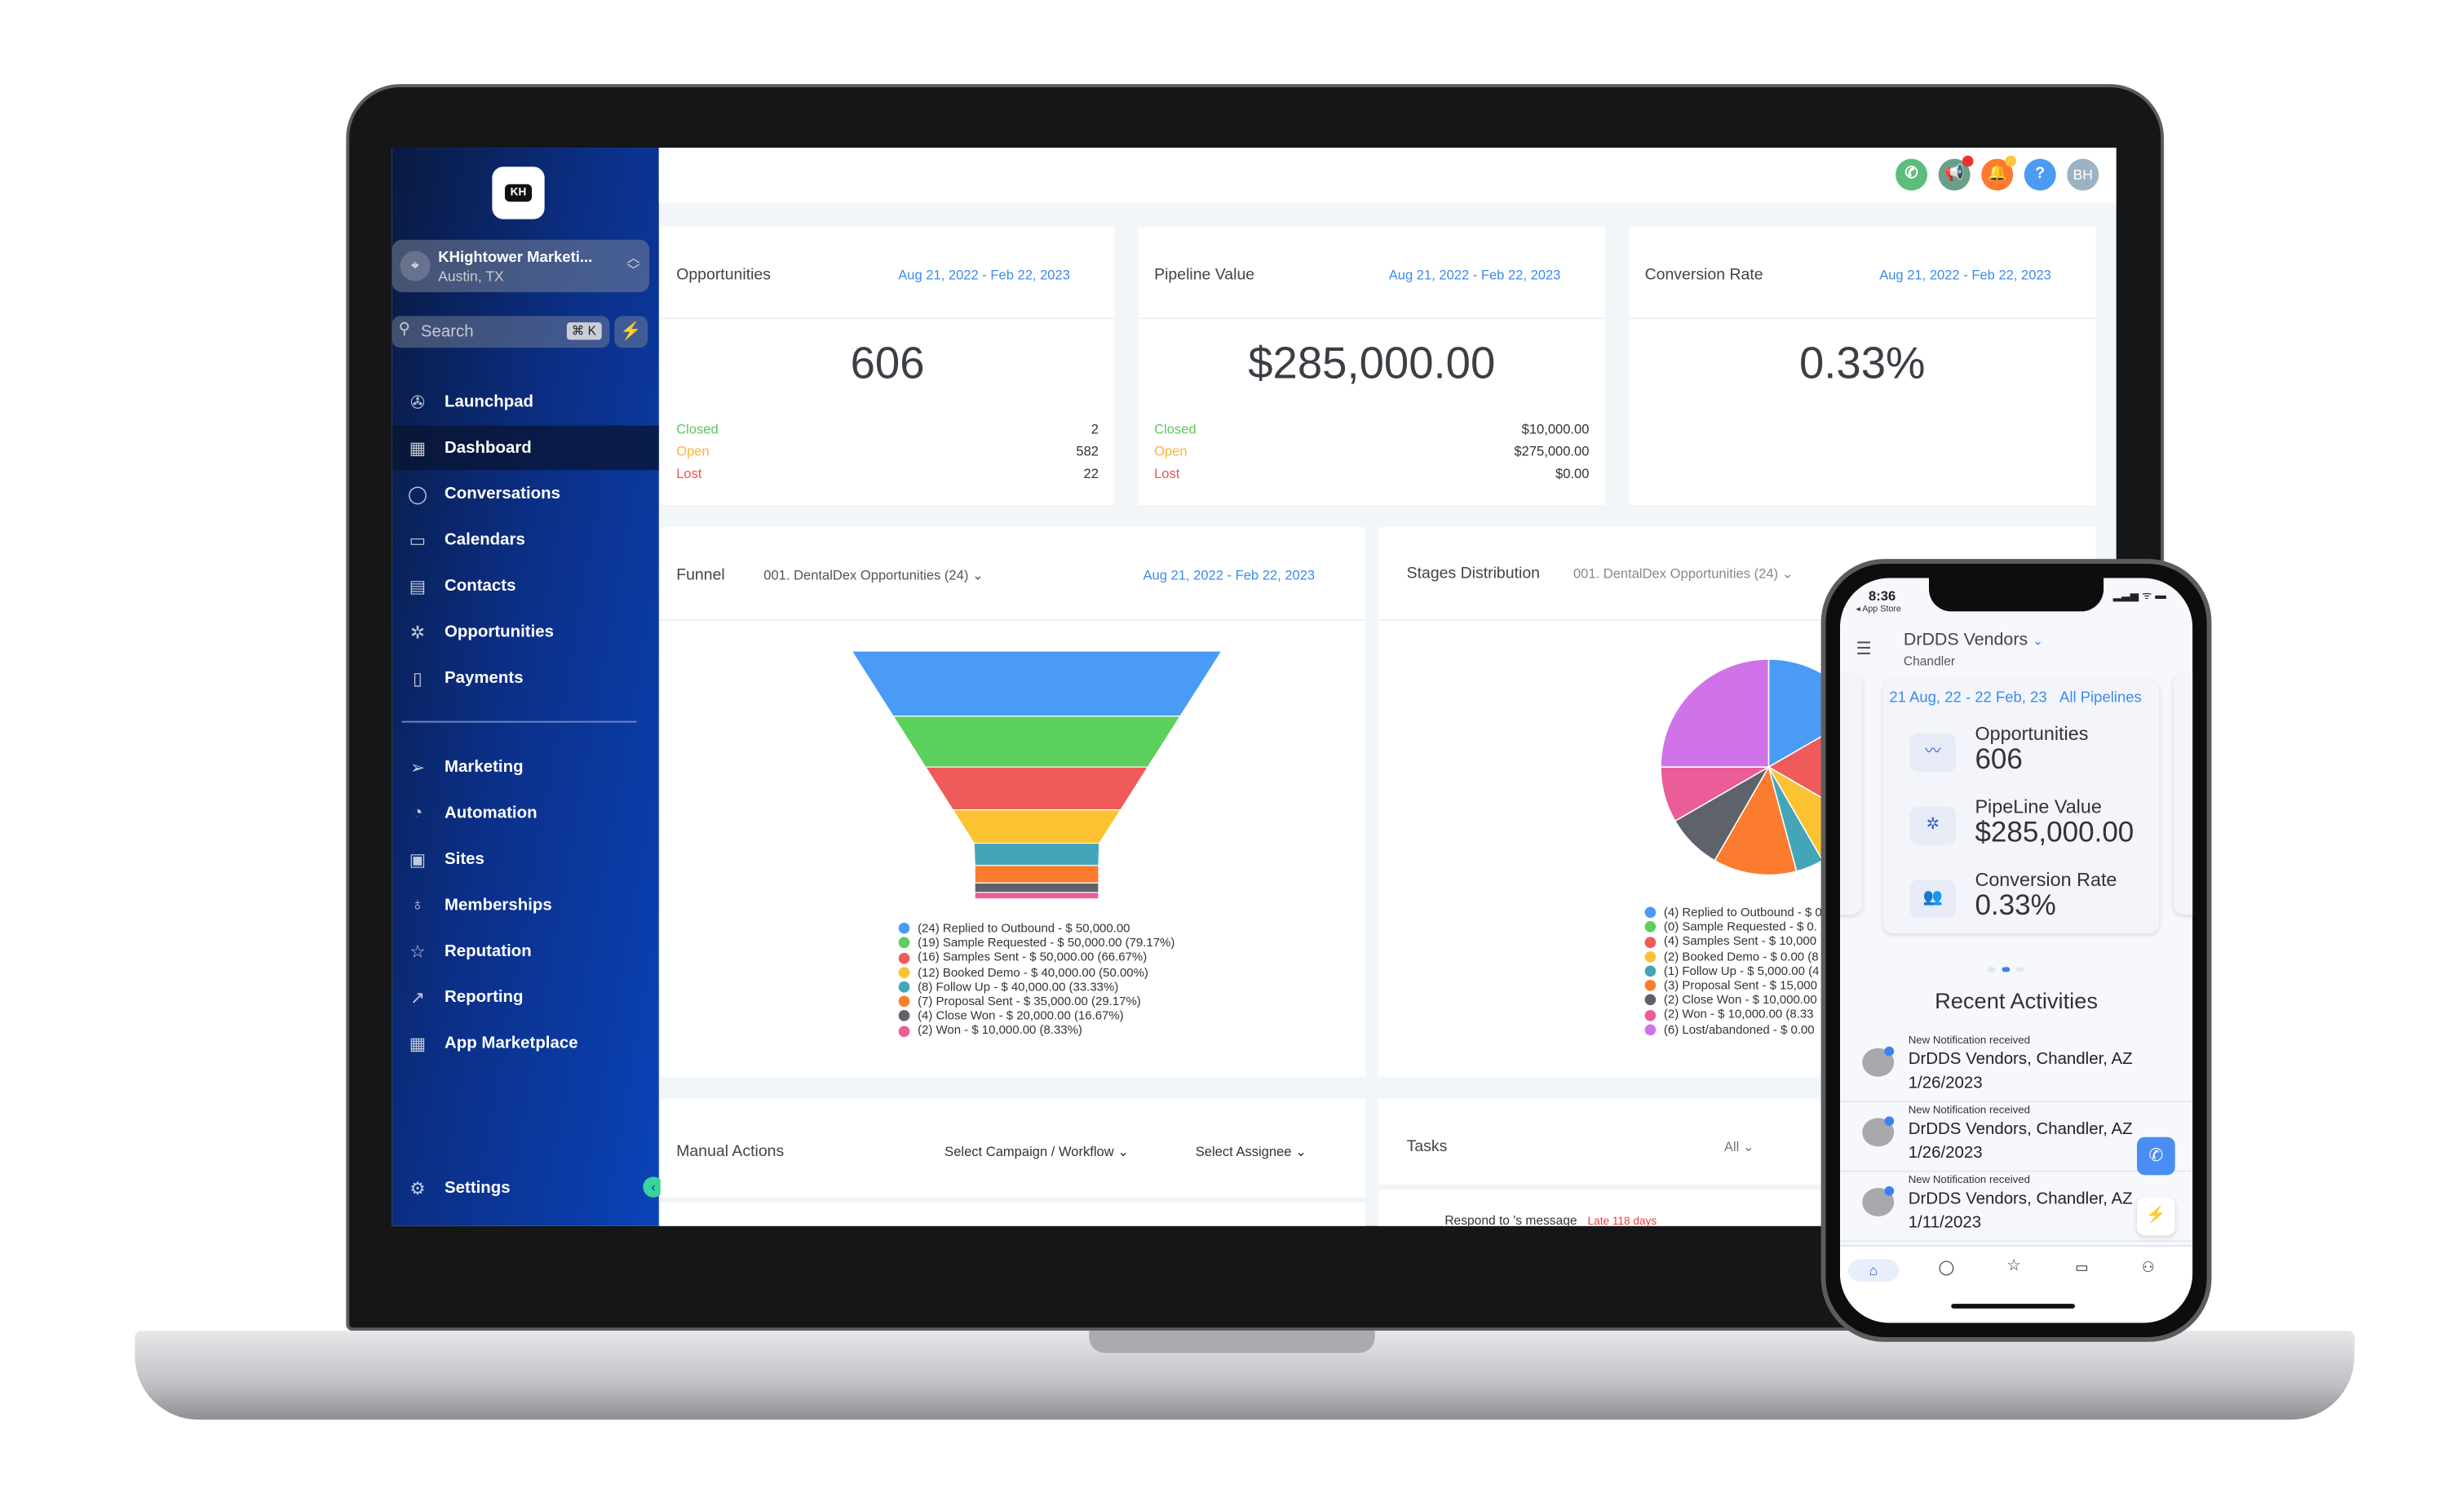 The height and width of the screenshot is (1493, 2464). What do you see at coordinates (1036, 987) in the screenshot?
I see `legend-item: (8) Follow Up - $ 40,000.00 (33.33%)` at bounding box center [1036, 987].